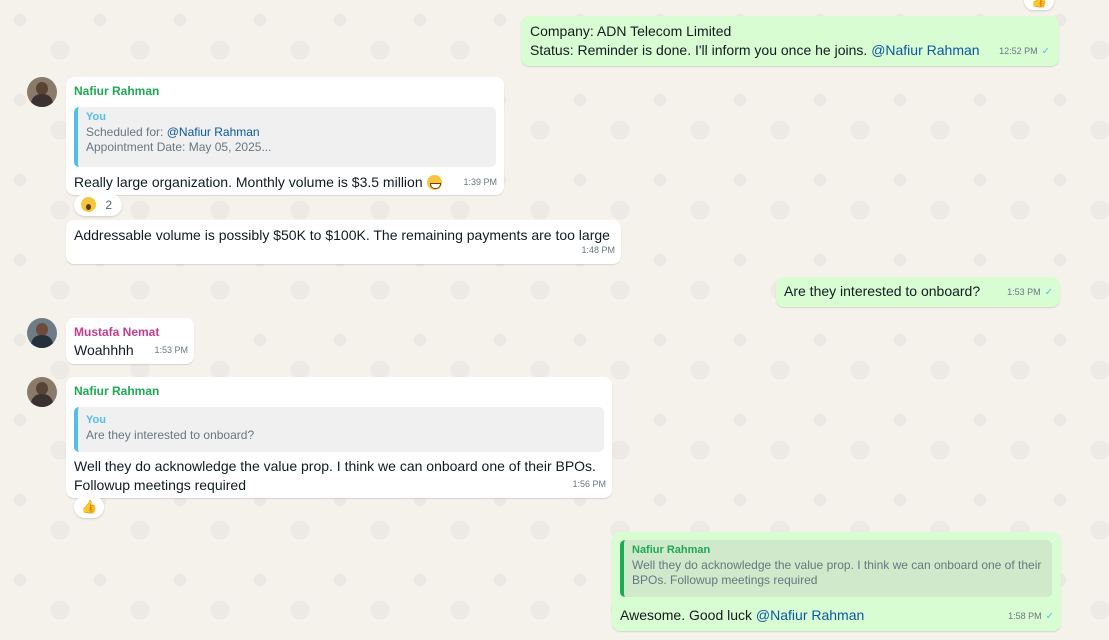 The image size is (1109, 640). I want to click on quote-line: BPOs. Followup meetings required, so click(725, 580).